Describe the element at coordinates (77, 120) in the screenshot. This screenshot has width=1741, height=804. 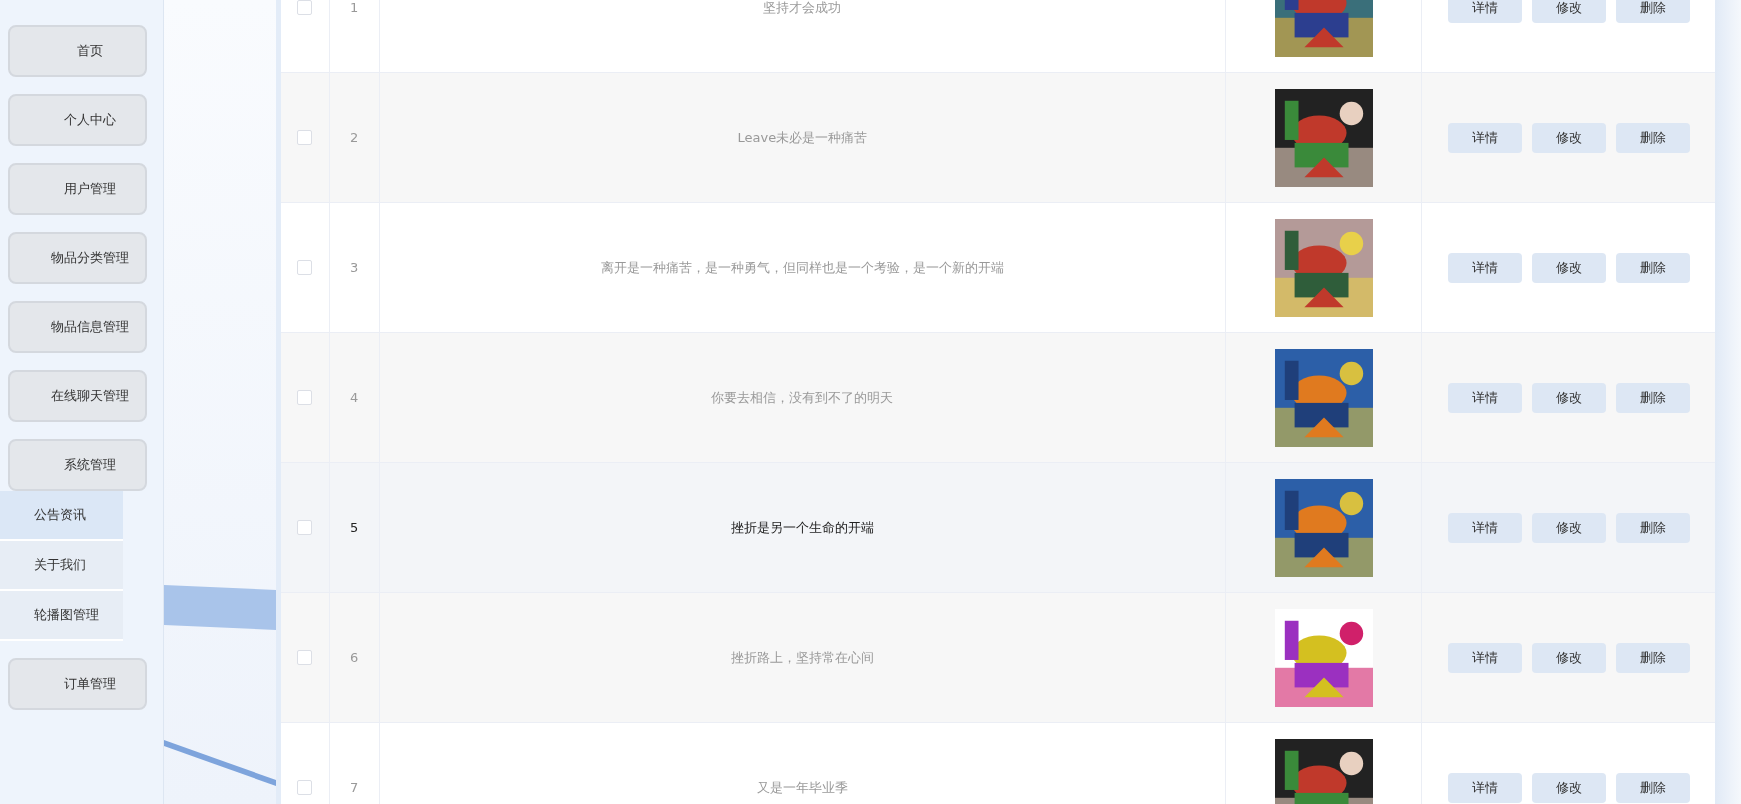
I see `menu-item: 个人中心` at that location.